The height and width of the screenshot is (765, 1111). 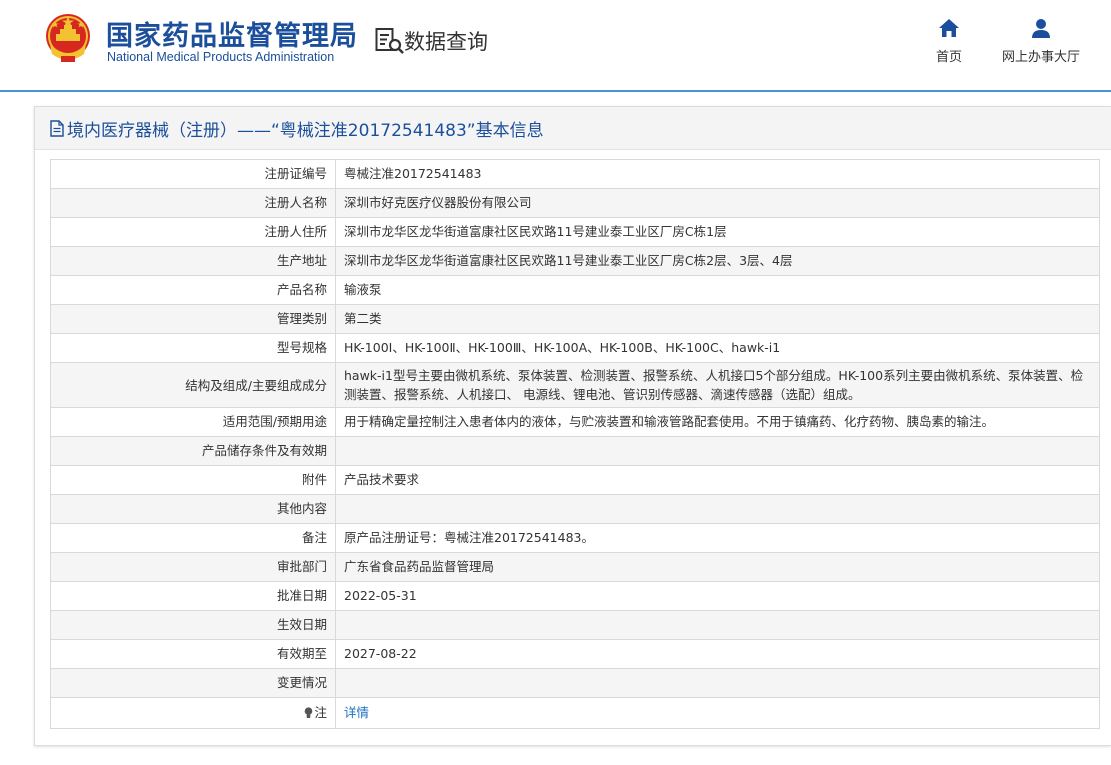 I want to click on nav-home: 首页, so click(x=949, y=41).